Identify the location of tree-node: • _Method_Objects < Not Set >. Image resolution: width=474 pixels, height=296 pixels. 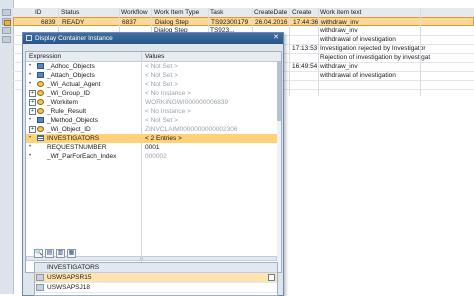
(153, 120).